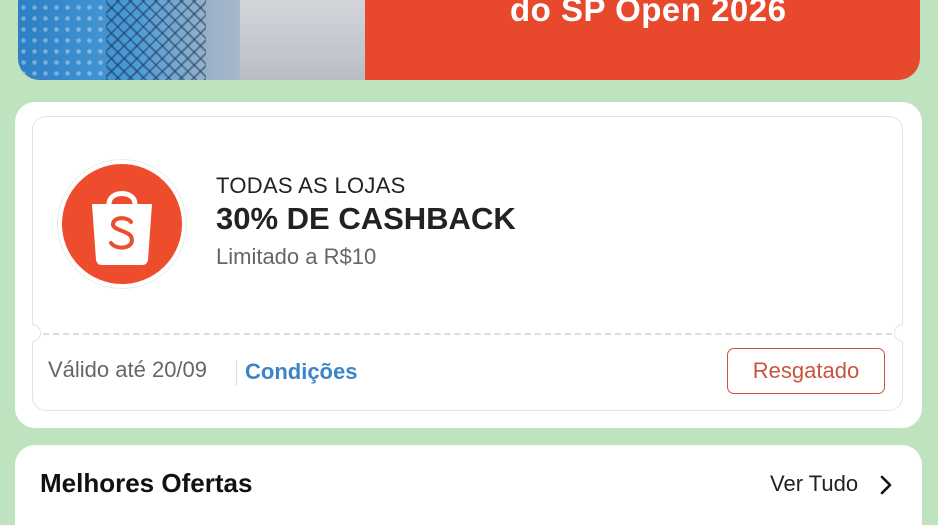  What do you see at coordinates (236, 373) in the screenshot?
I see `divider` at bounding box center [236, 373].